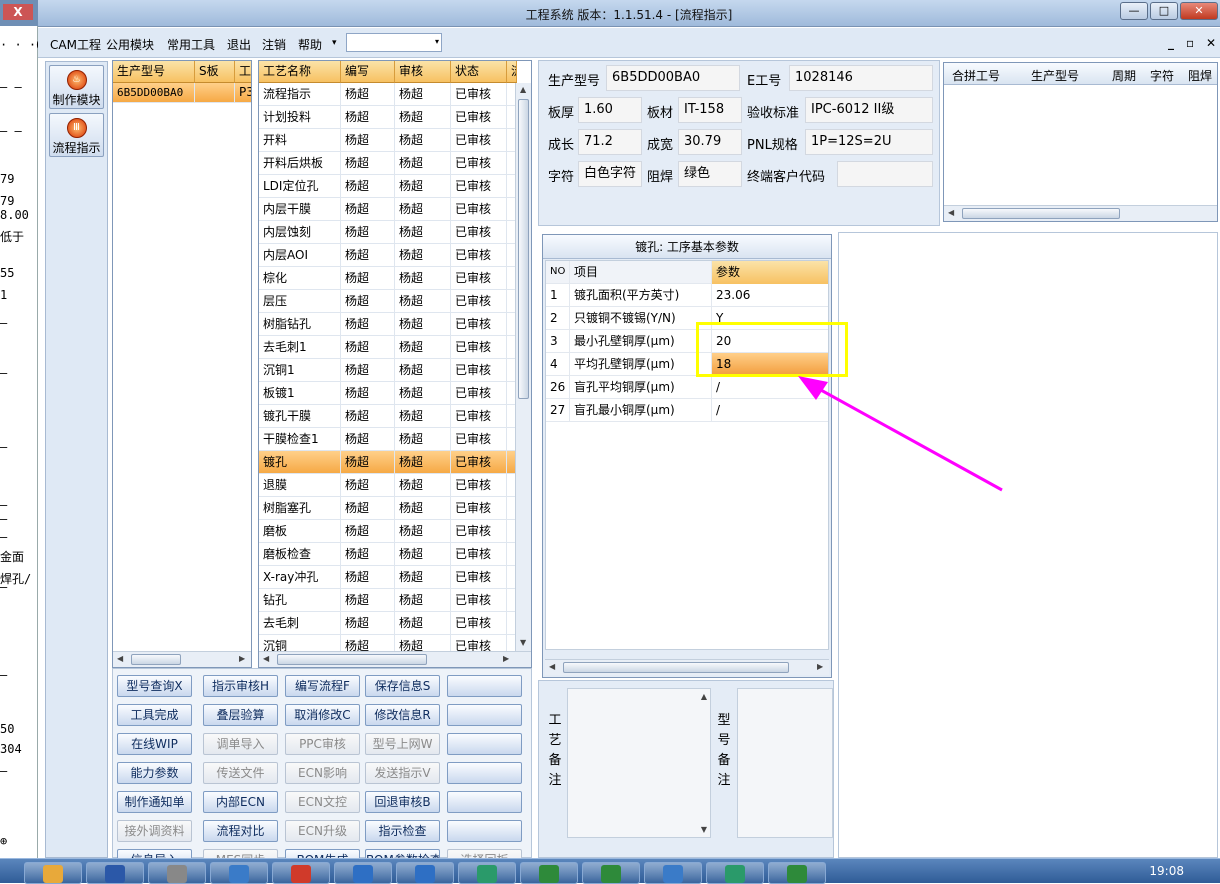 The height and width of the screenshot is (884, 1220). I want to click on process-note-input: ▲ ▼, so click(639, 763).